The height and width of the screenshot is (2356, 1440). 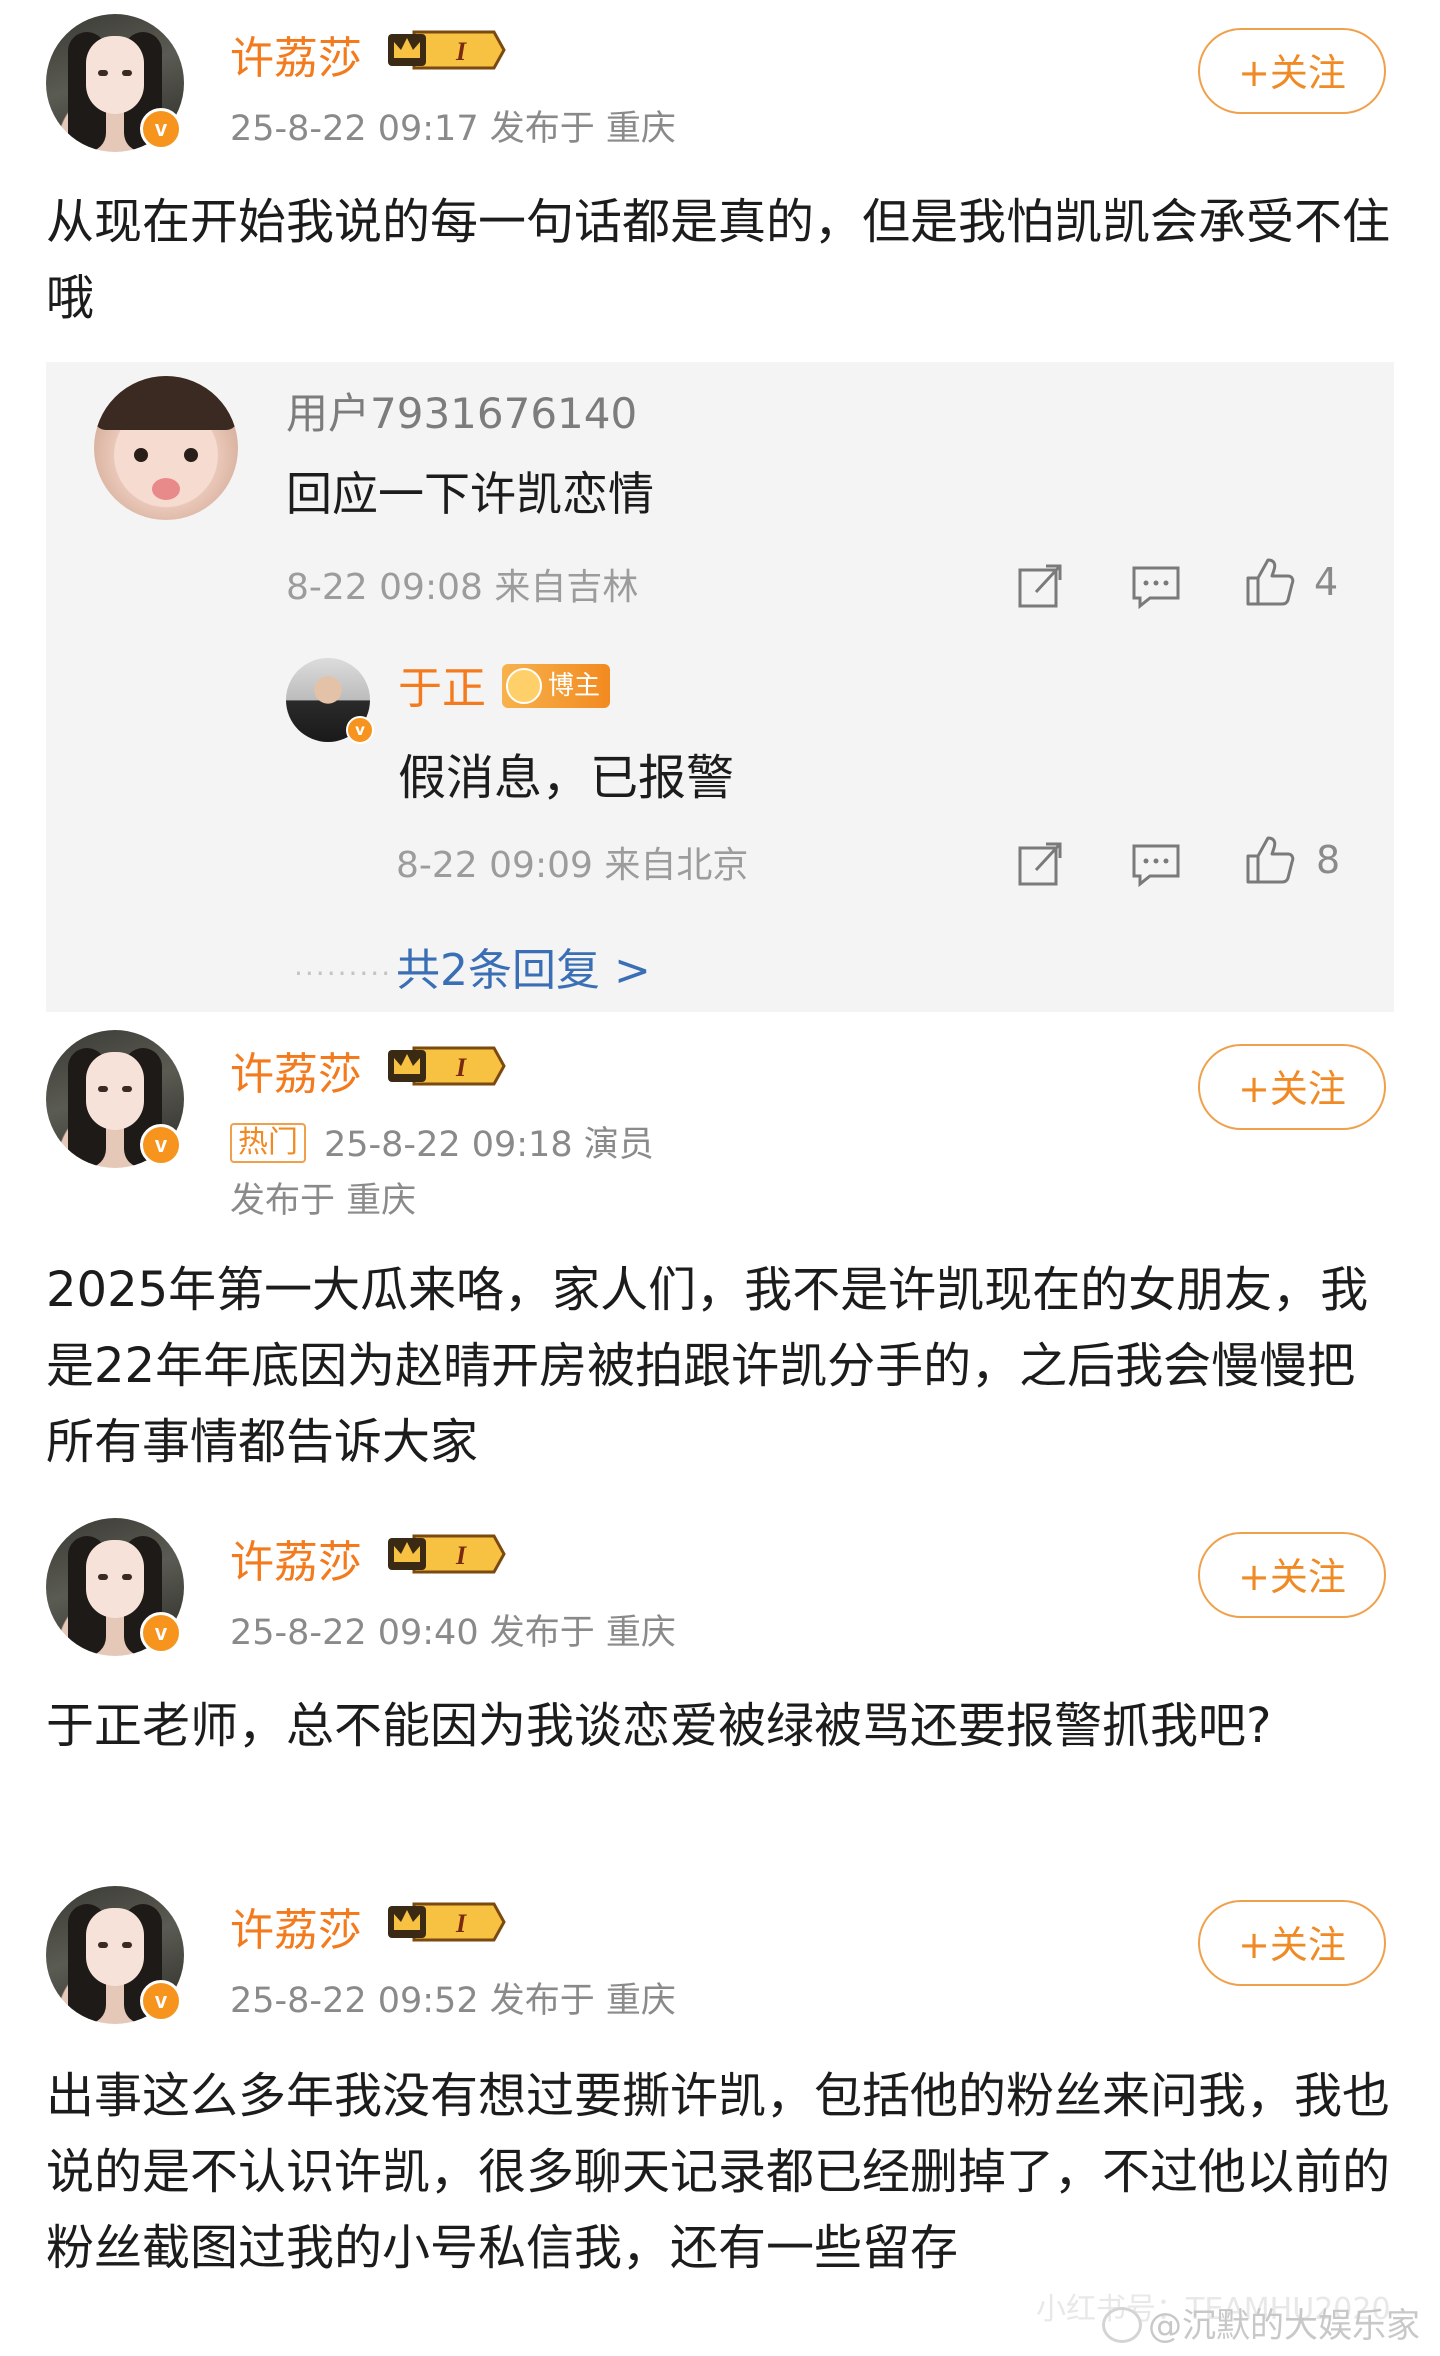 I want to click on blogger-badge-label: 博主, so click(x=573, y=686).